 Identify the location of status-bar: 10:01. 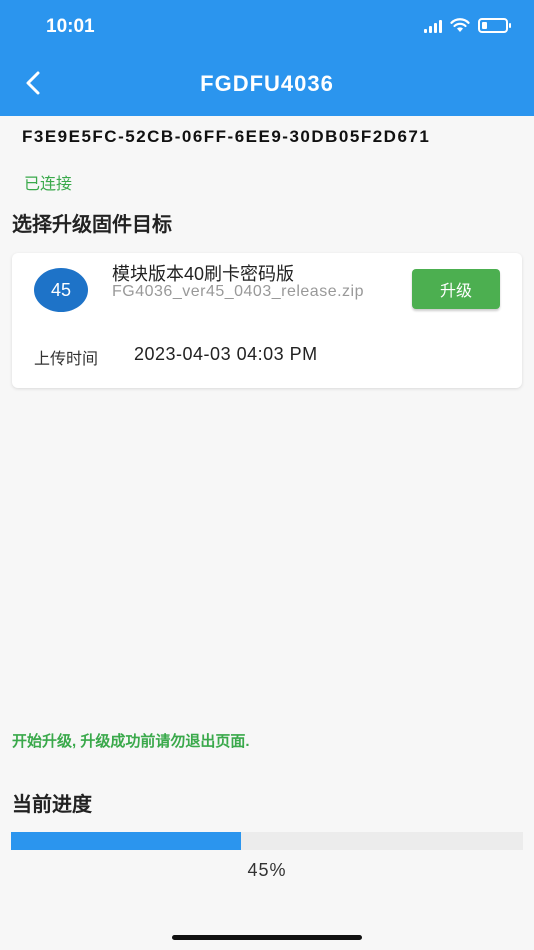
(267, 27).